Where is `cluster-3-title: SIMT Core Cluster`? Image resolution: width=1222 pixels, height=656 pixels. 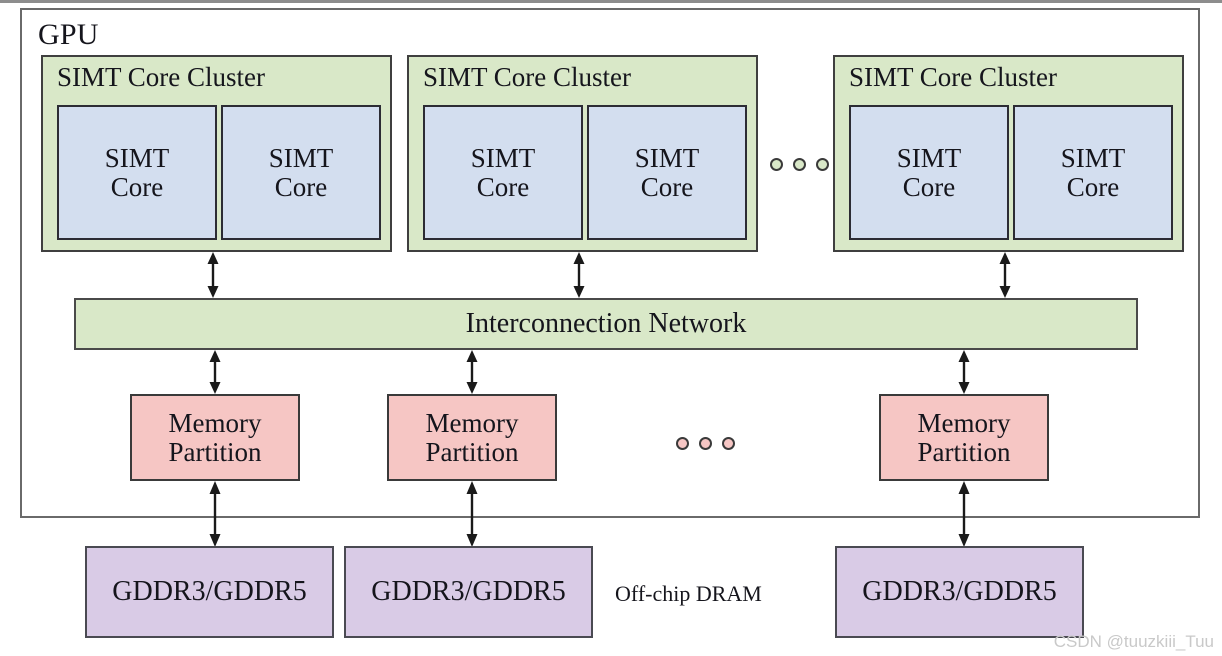
cluster-3-title: SIMT Core Cluster is located at coordinates (953, 77).